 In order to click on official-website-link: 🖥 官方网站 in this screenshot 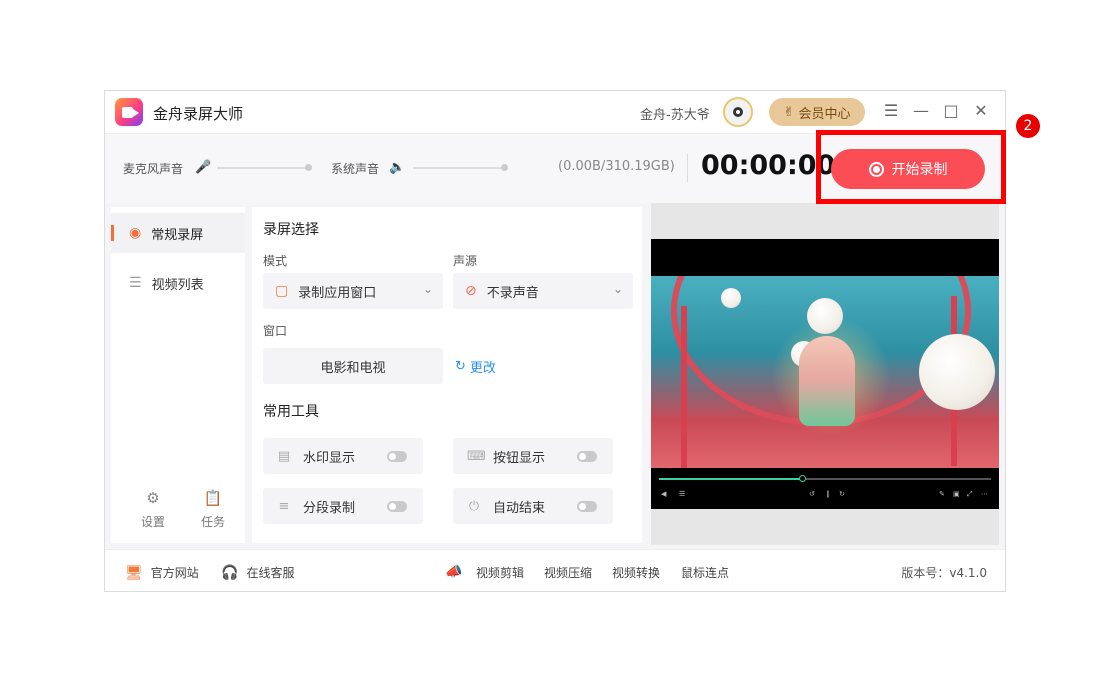, I will do `click(162, 572)`.